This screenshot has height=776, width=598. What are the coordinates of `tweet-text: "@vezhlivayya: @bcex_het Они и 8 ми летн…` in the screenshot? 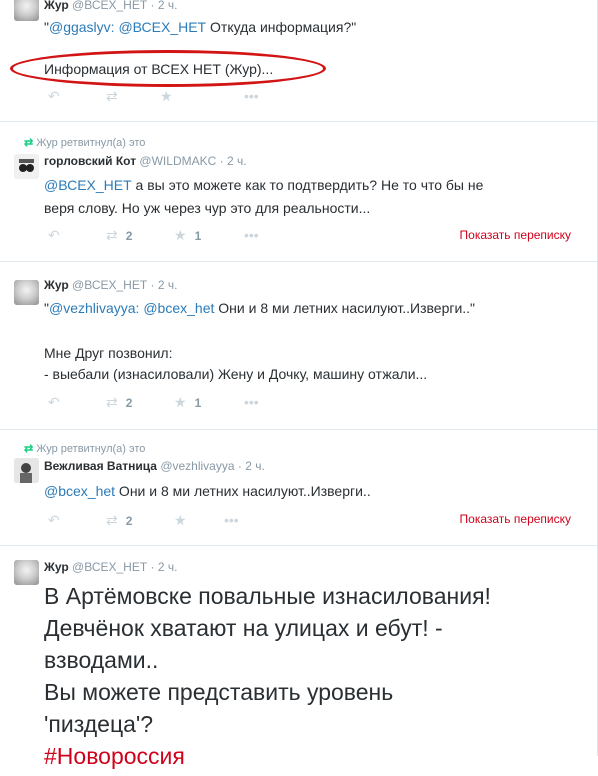 It's located at (260, 308).